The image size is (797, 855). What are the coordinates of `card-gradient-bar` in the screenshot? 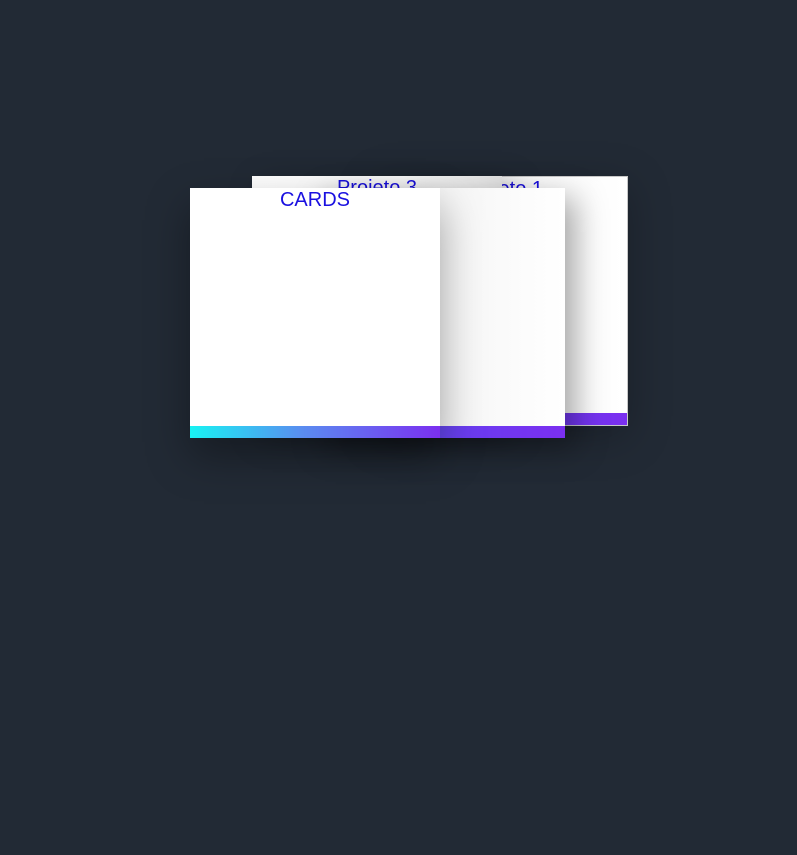 It's located at (315, 432).